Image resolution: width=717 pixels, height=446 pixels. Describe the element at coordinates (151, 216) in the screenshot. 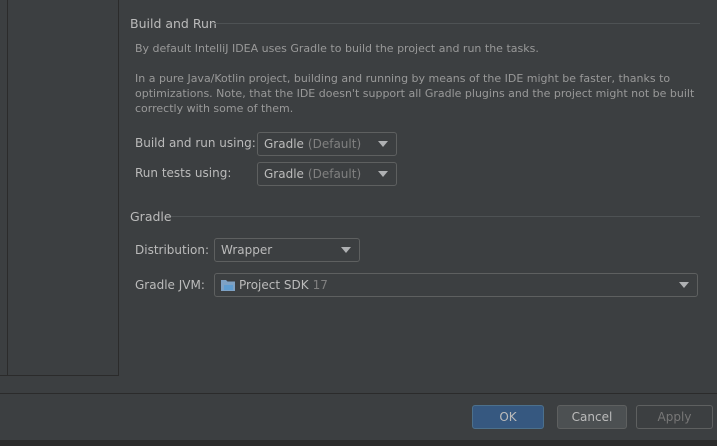

I see `gradle-title: Gradle` at that location.